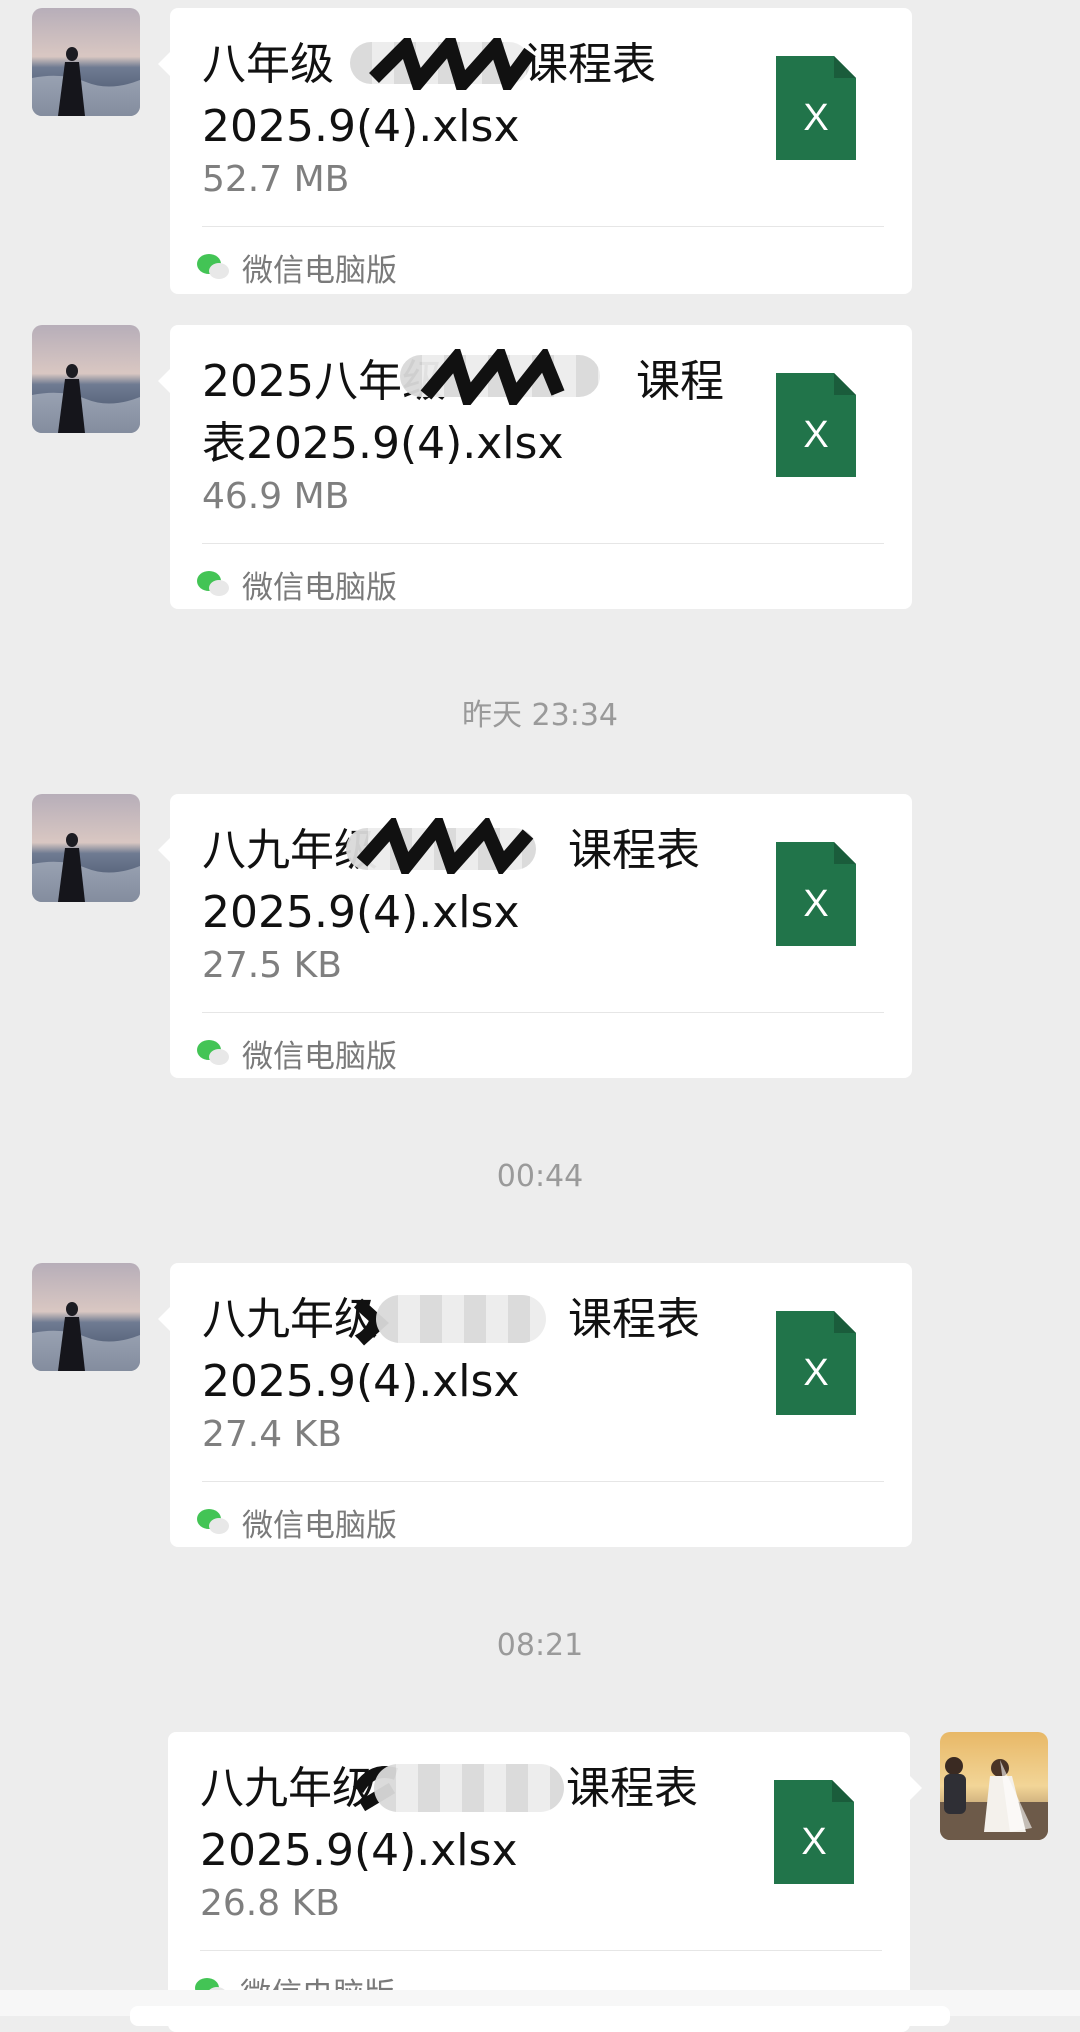 The image size is (1080, 2032). Describe the element at coordinates (540, 1645) in the screenshot. I see `timestamp: 08:21` at that location.